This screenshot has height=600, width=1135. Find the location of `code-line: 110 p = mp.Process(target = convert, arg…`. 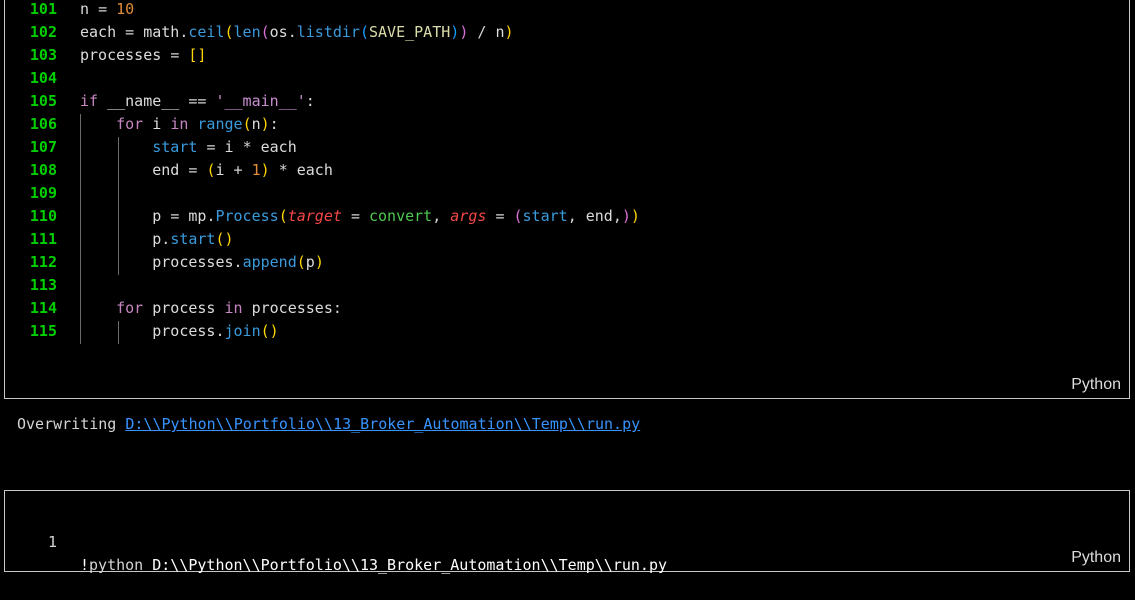

code-line: 110 p = mp.Process(target = convert, arg… is located at coordinates (555, 216).